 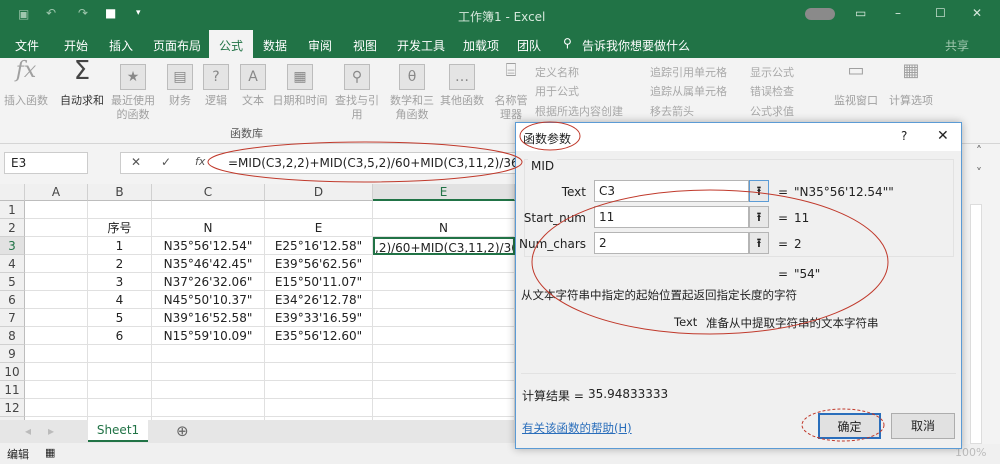 What do you see at coordinates (12, 282) in the screenshot?
I see `row-header: 5` at bounding box center [12, 282].